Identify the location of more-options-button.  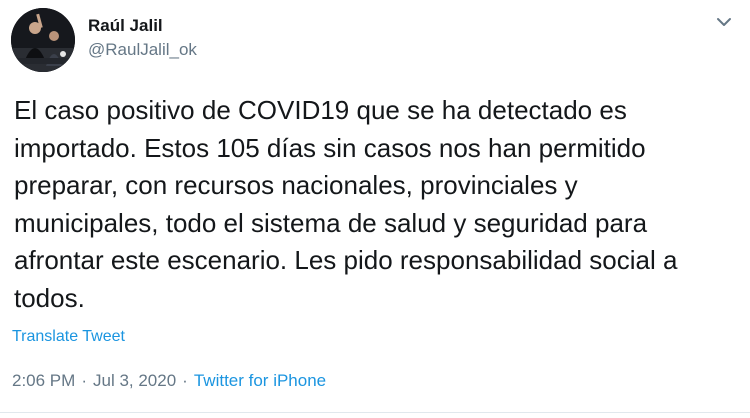
(724, 22).